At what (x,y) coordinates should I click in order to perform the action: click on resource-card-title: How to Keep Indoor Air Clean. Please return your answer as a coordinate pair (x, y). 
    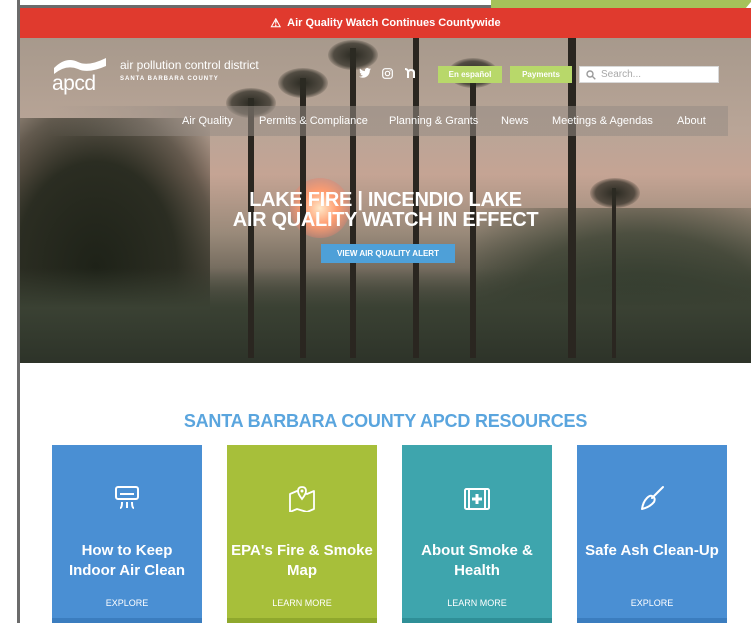
    Looking at the image, I should click on (127, 561).